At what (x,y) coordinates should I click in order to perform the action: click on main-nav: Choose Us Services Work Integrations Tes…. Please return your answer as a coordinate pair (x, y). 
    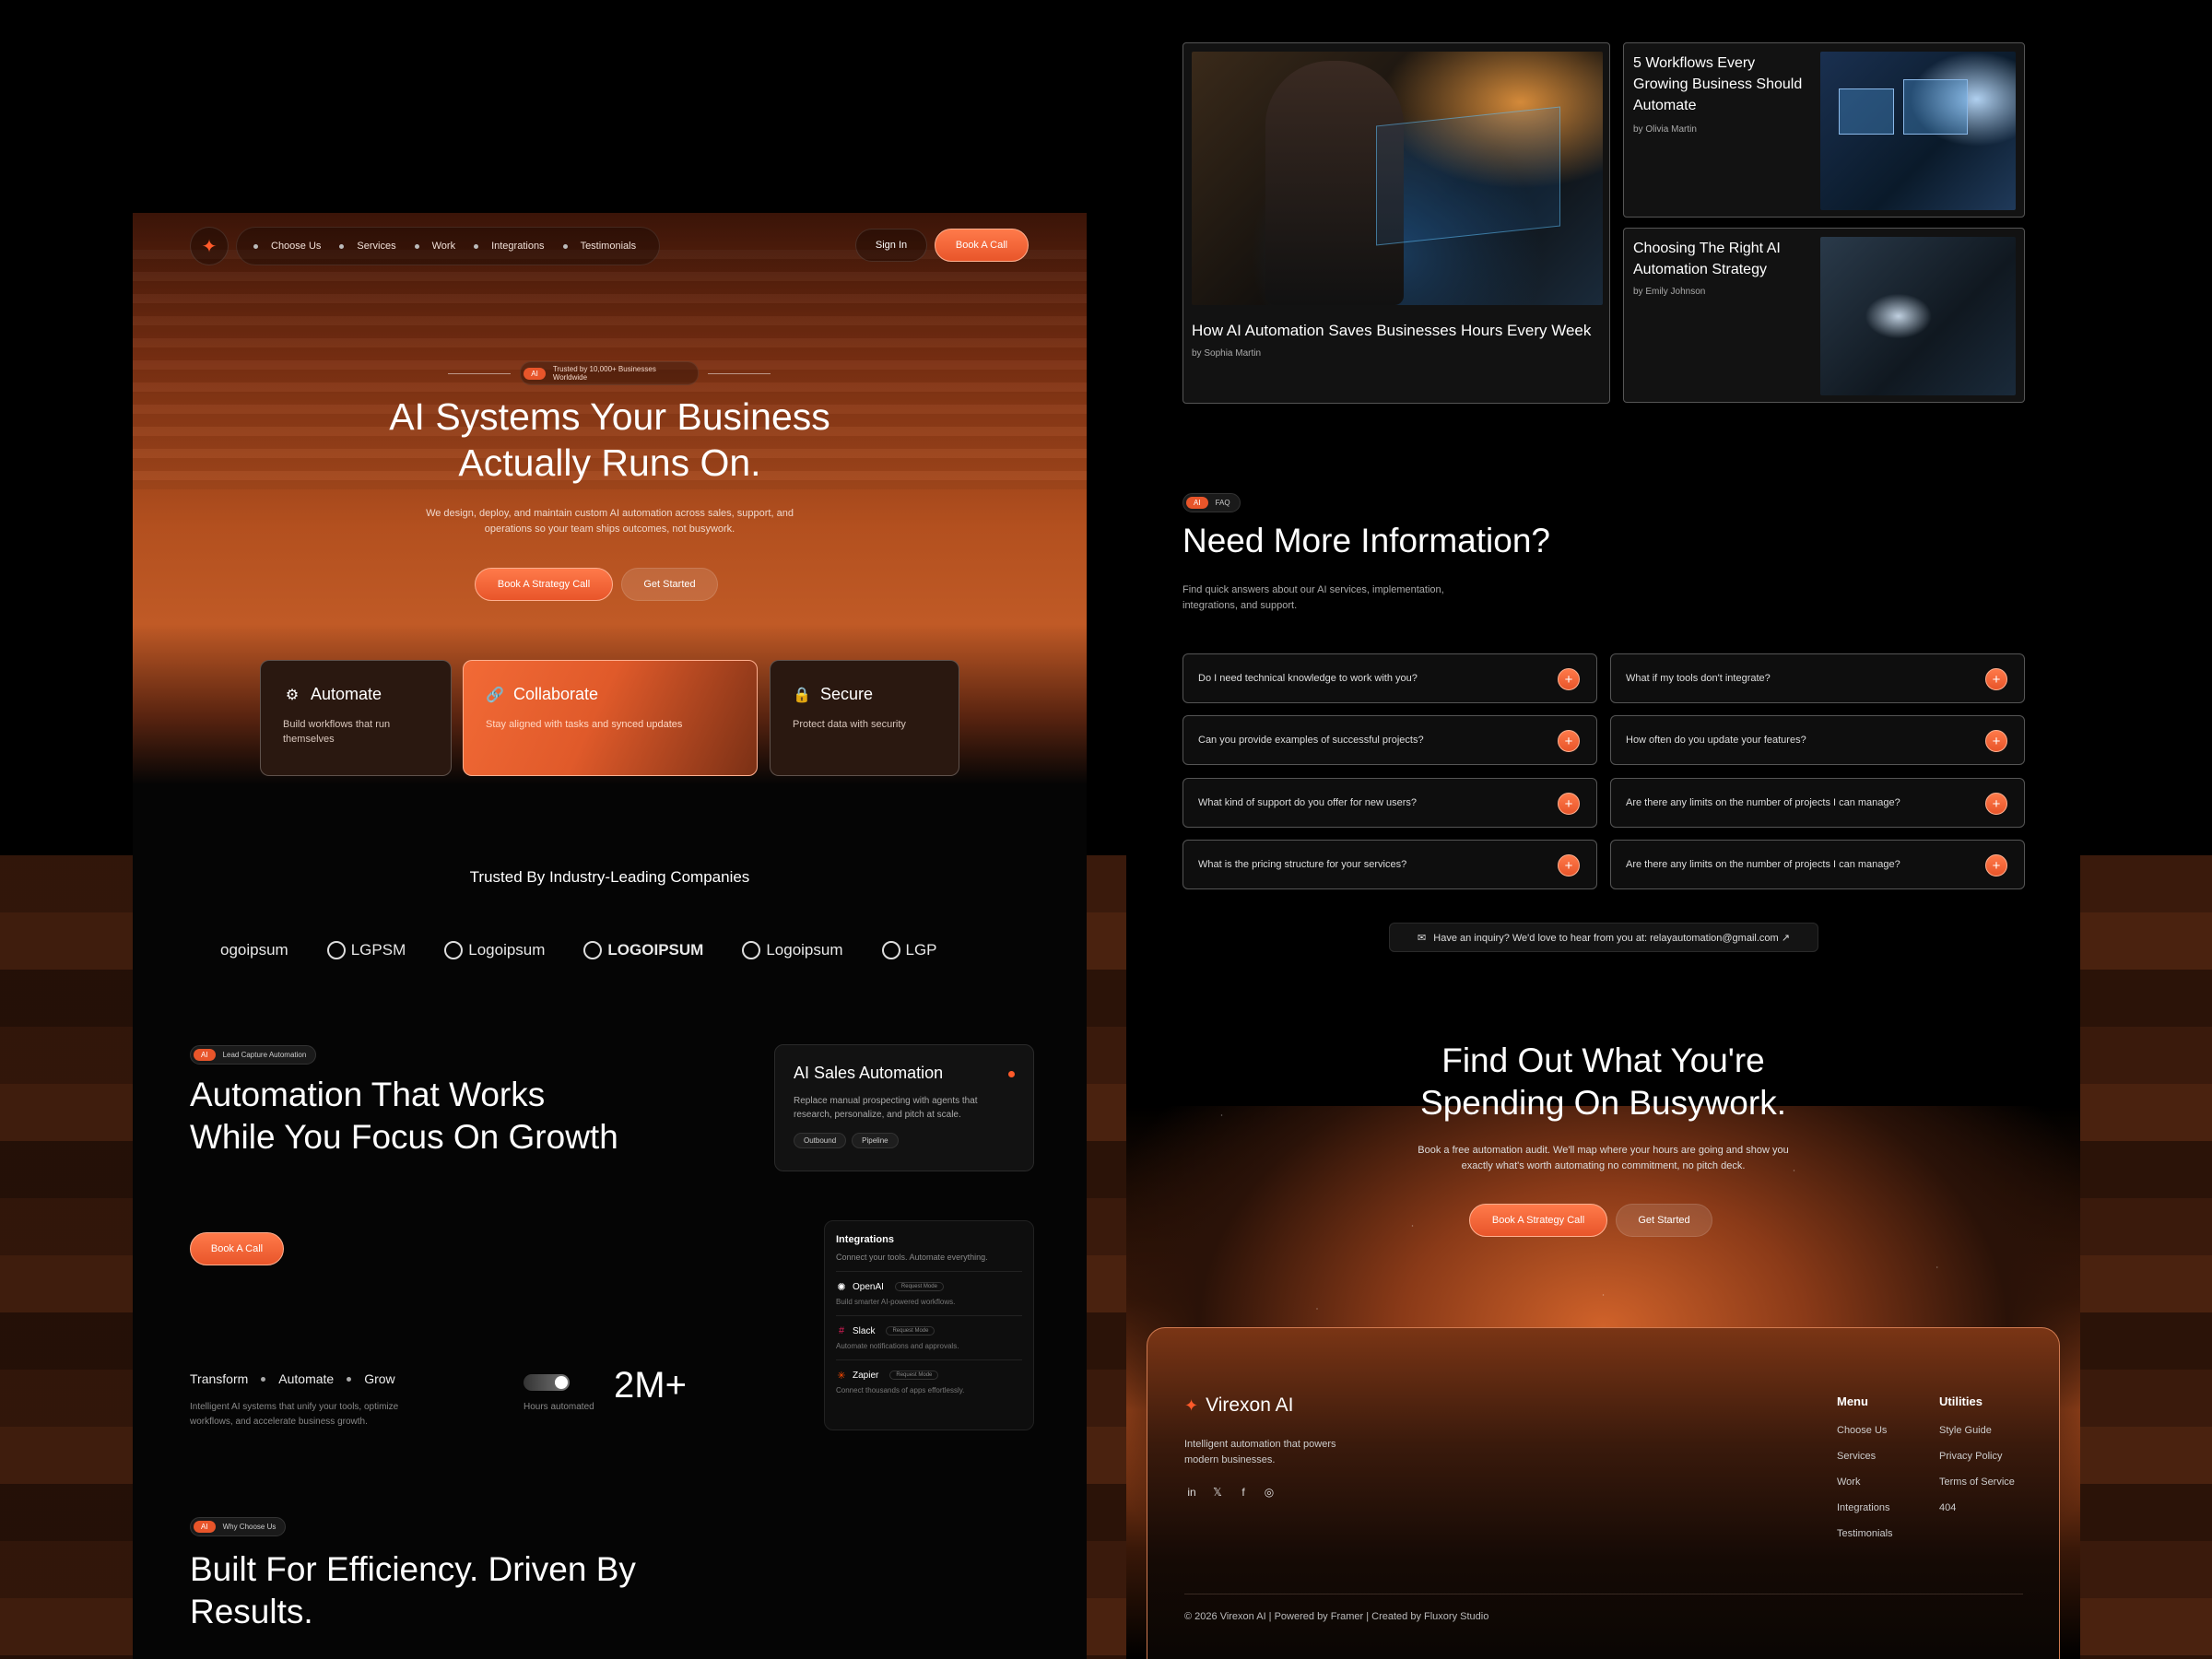
    Looking at the image, I should click on (448, 246).